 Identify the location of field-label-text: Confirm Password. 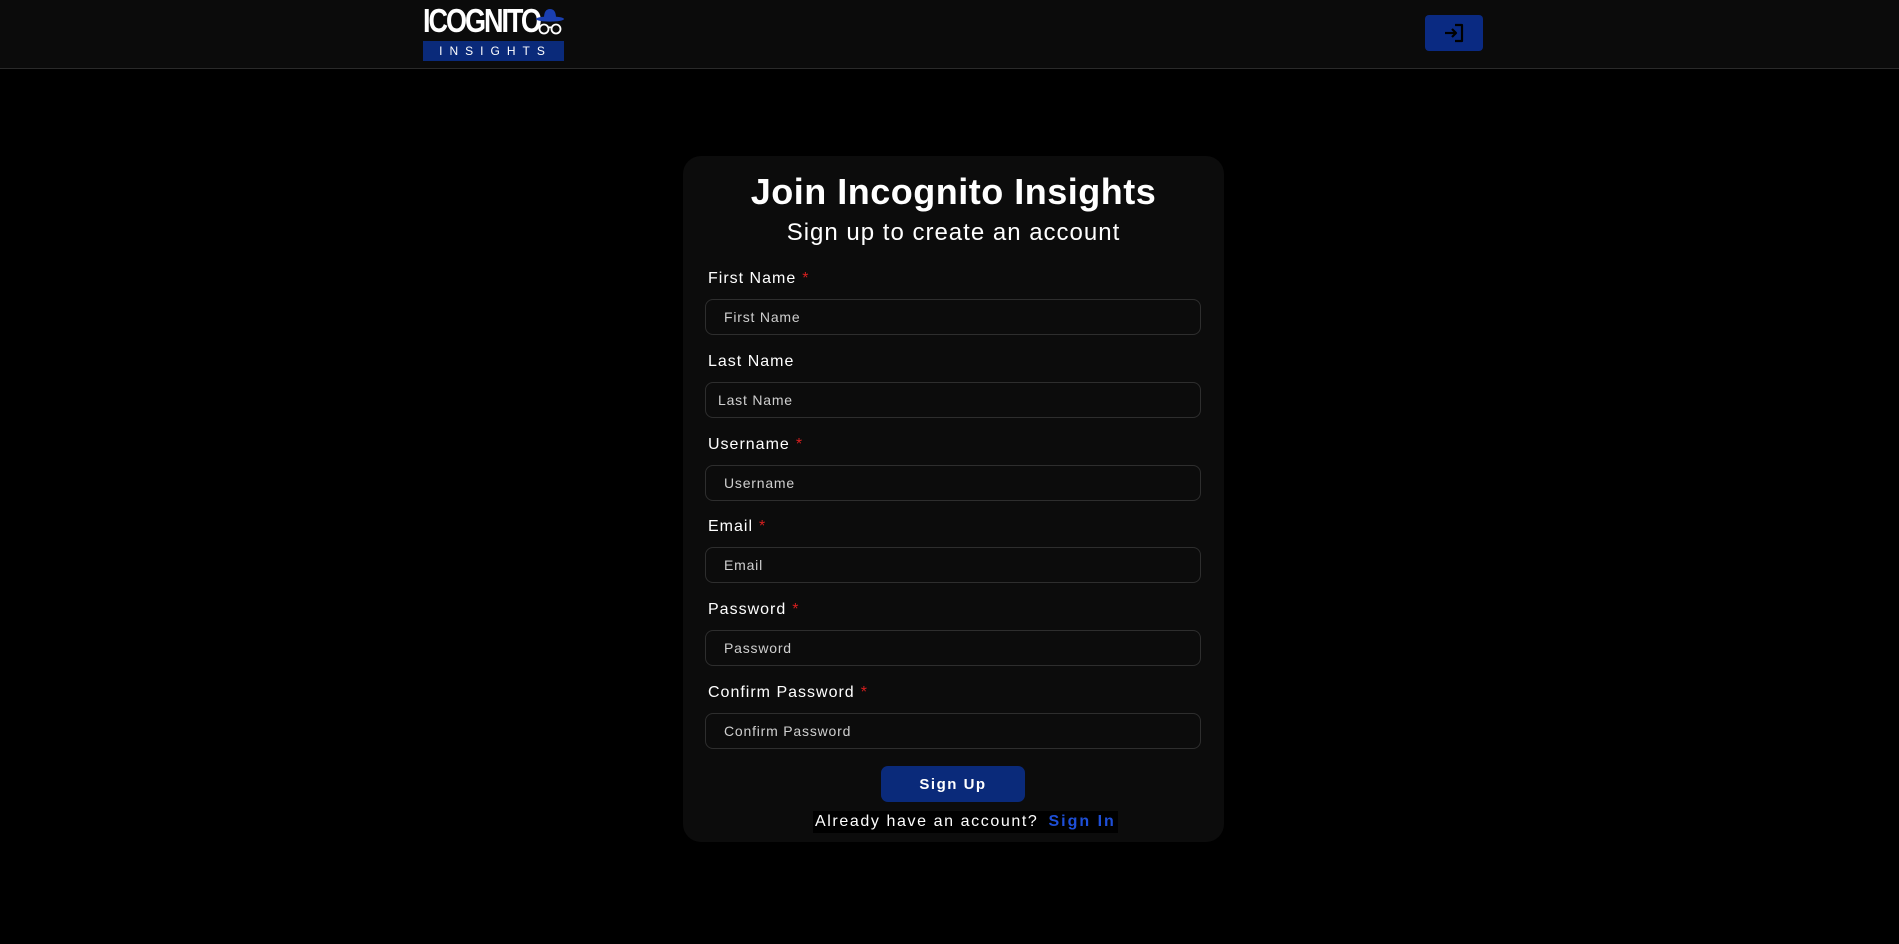
(781, 692).